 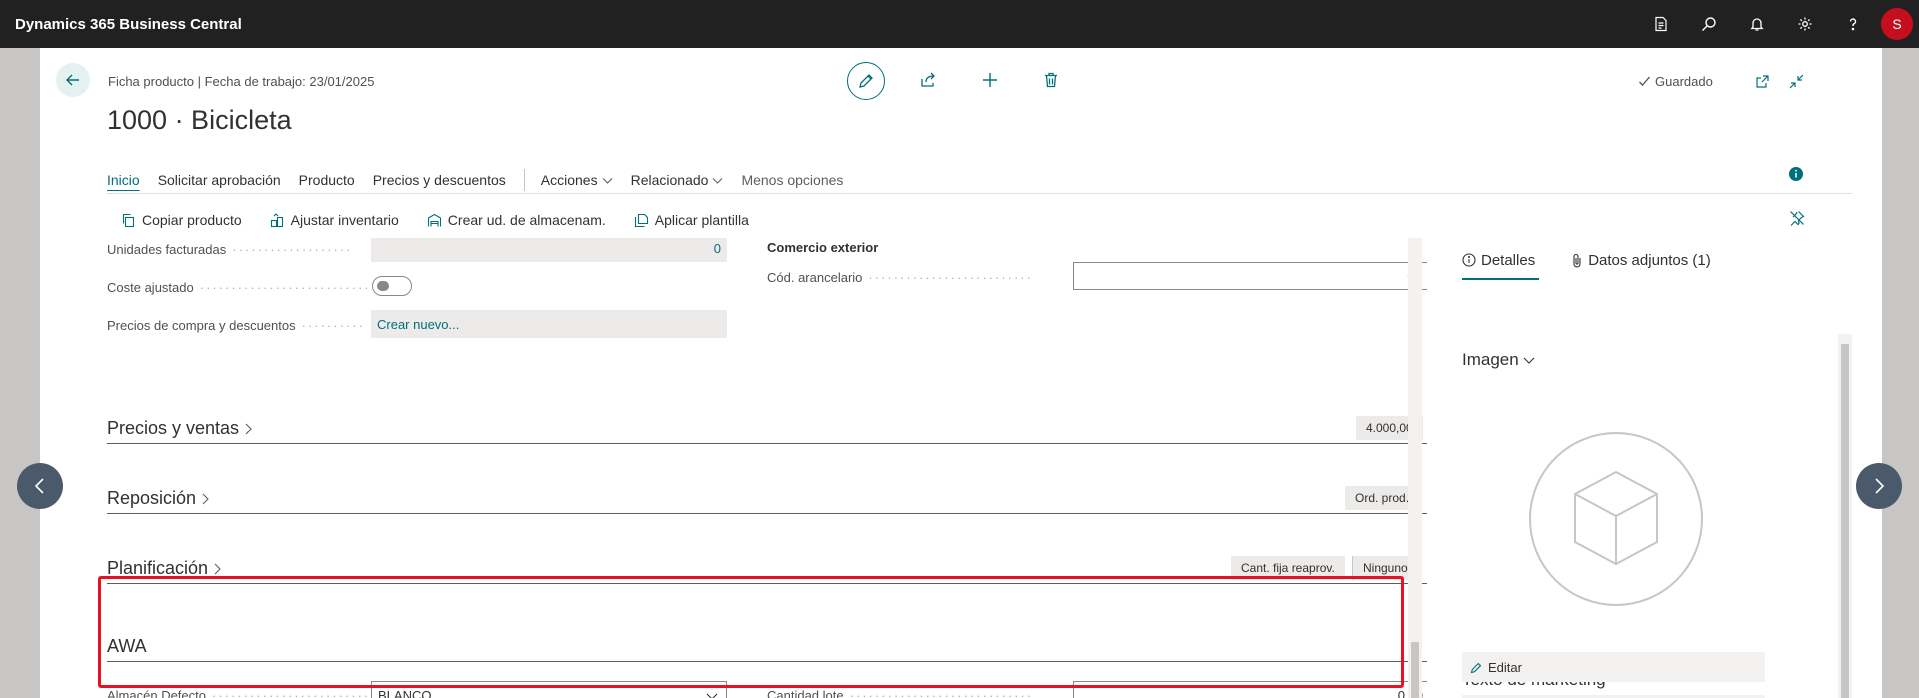 I want to click on adjust-inventory-button: Ajustar inventario, so click(x=334, y=220).